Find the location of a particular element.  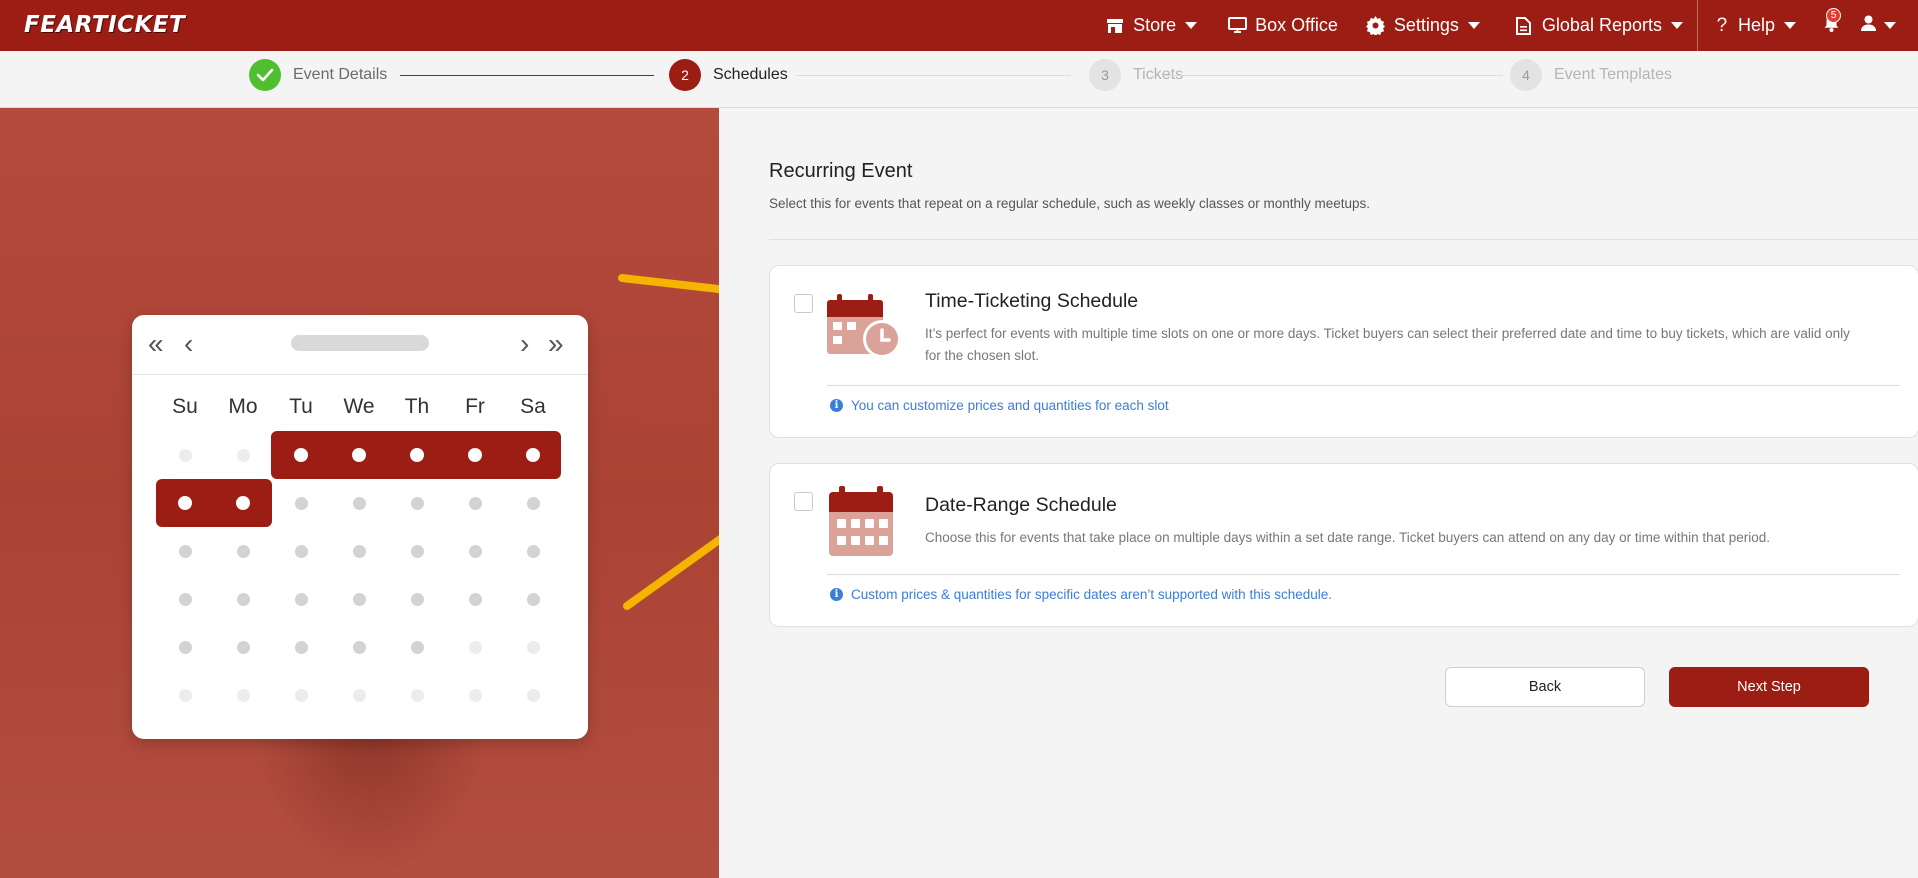

selected-range-week2 is located at coordinates (214, 503).